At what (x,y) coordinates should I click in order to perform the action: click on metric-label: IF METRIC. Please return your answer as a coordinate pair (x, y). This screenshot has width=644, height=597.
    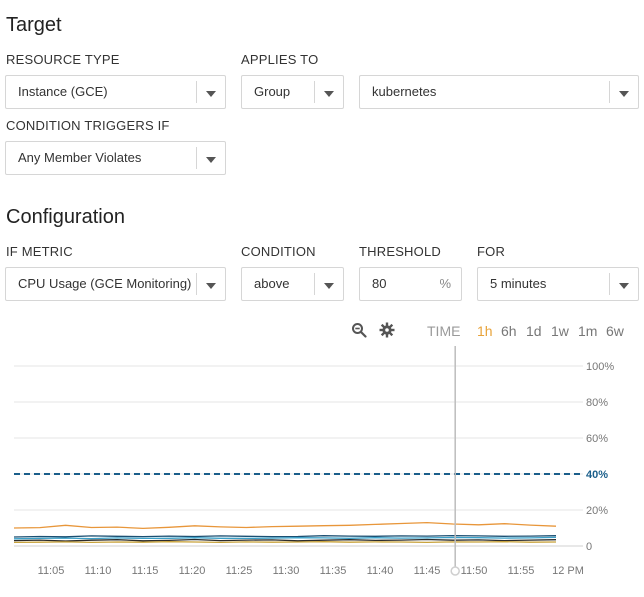
    Looking at the image, I should click on (39, 251).